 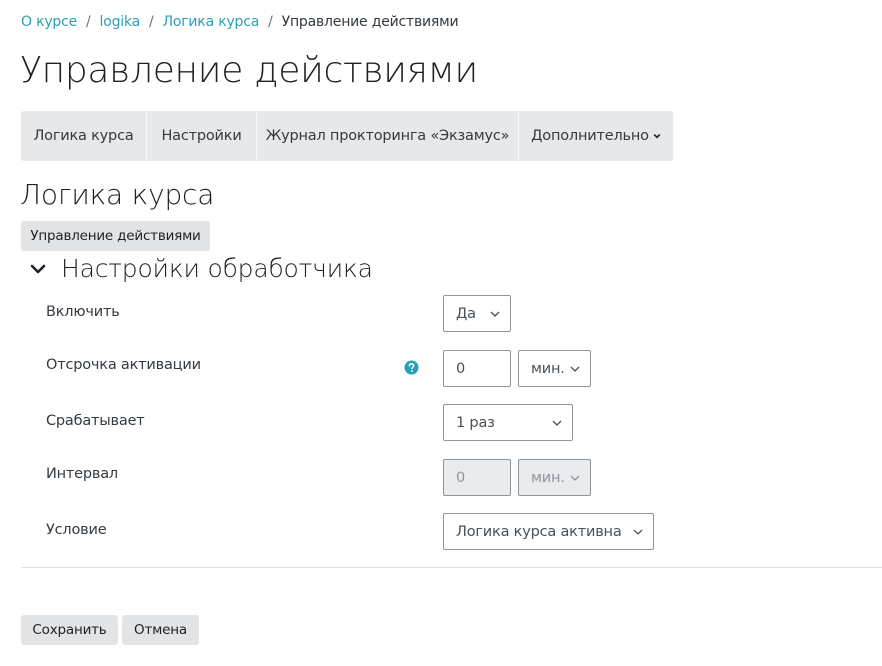 I want to click on nav-tab-more-dropdown: Дополнительно, so click(x=596, y=136).